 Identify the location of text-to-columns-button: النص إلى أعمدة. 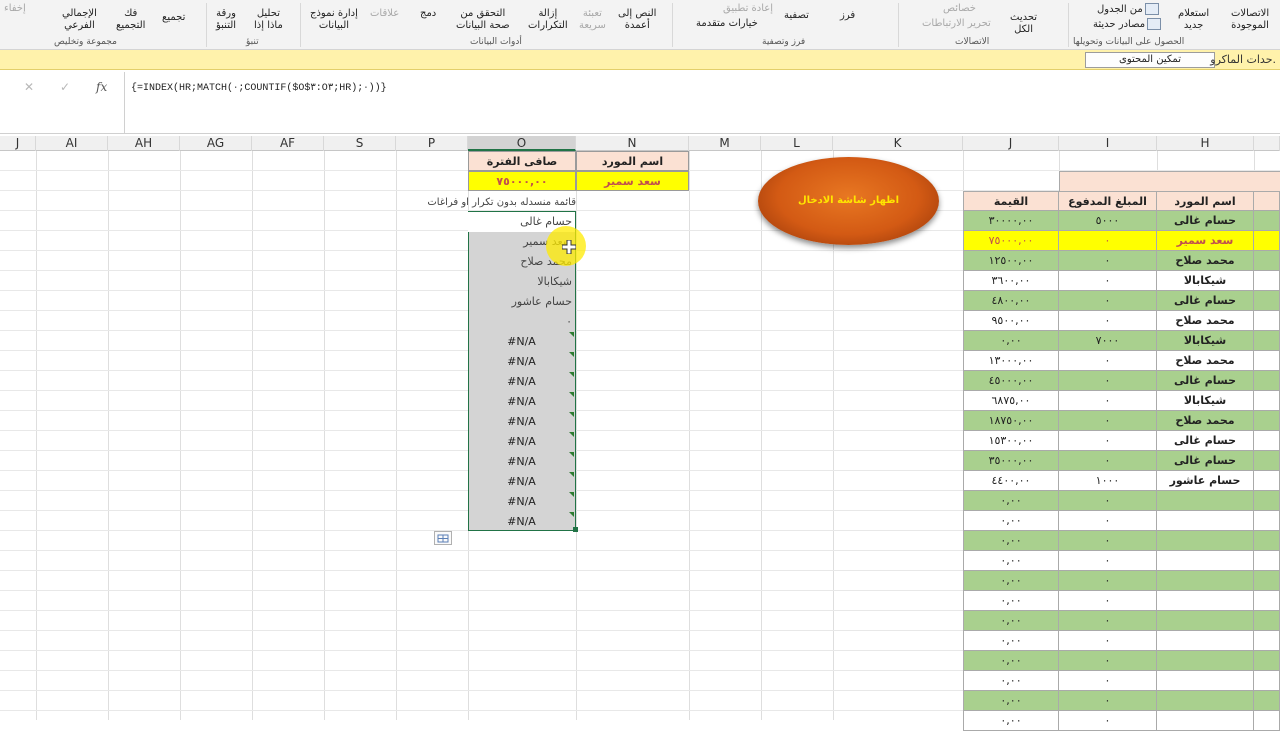
(637, 20).